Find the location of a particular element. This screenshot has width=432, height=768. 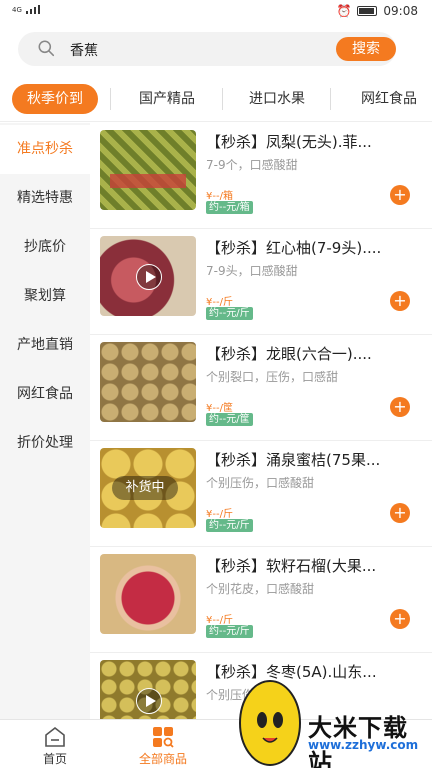

tab-domestic: 国产精品 is located at coordinates (167, 99).